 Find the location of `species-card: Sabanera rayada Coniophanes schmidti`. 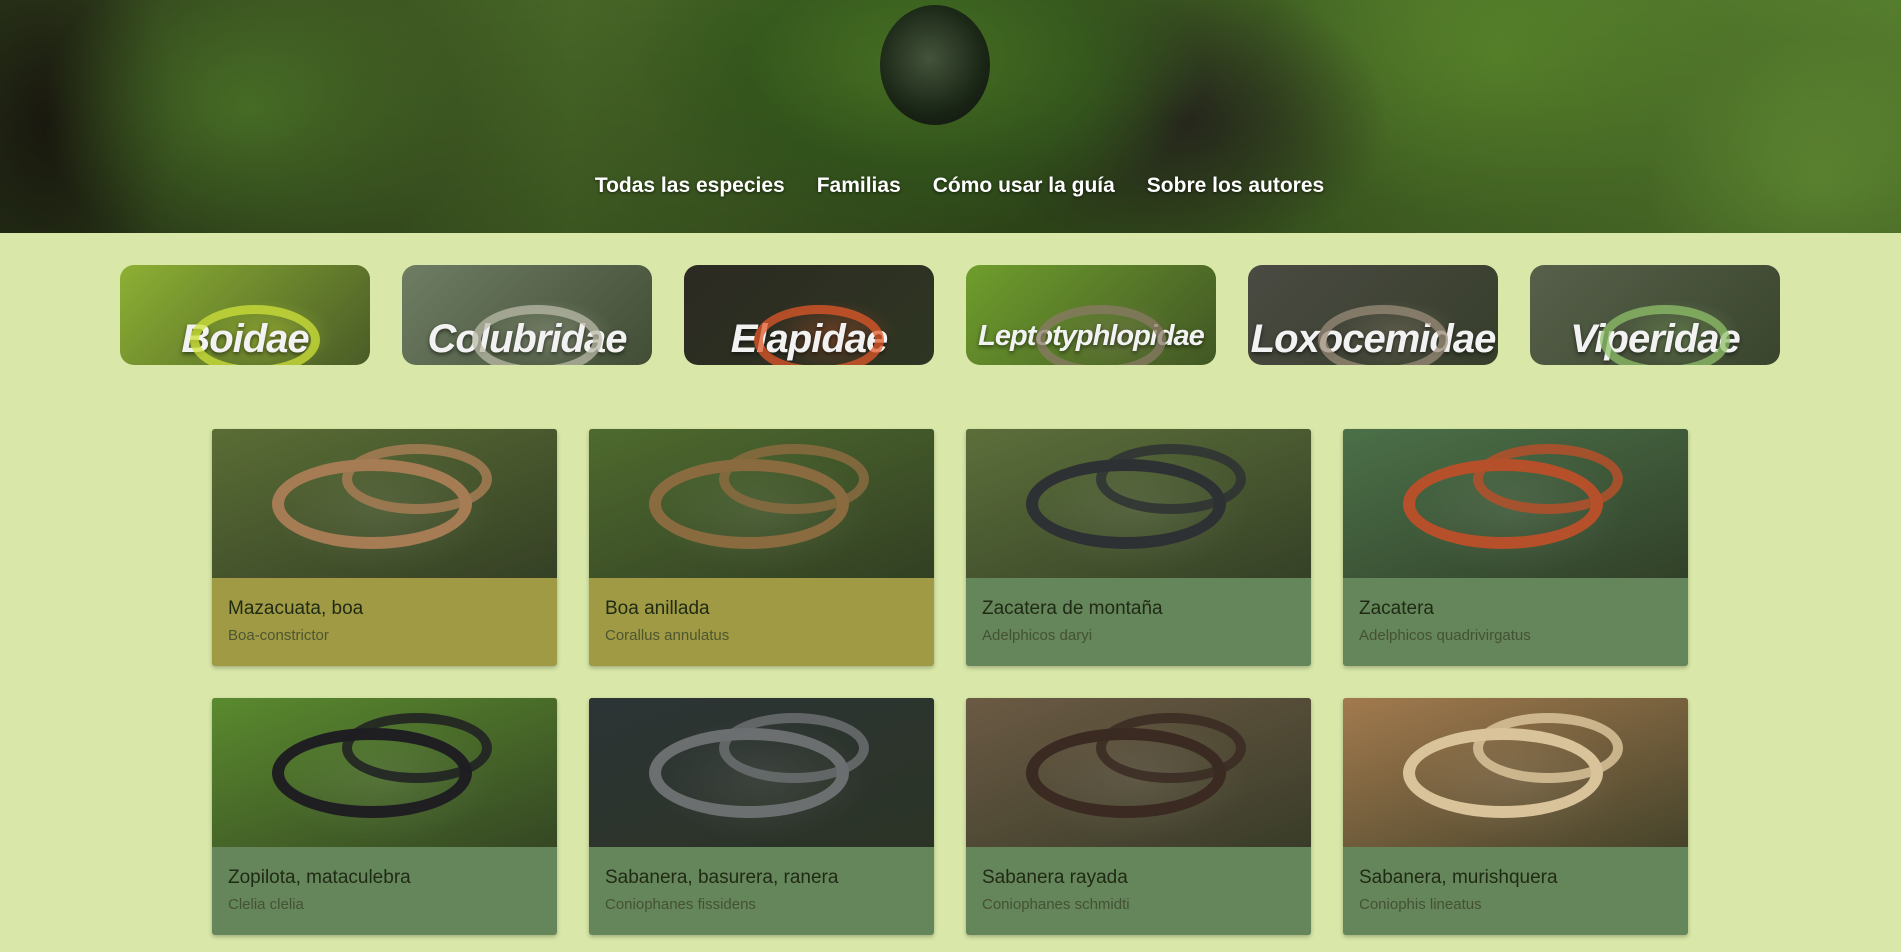

species-card: Sabanera rayada Coniophanes schmidti is located at coordinates (1138, 816).